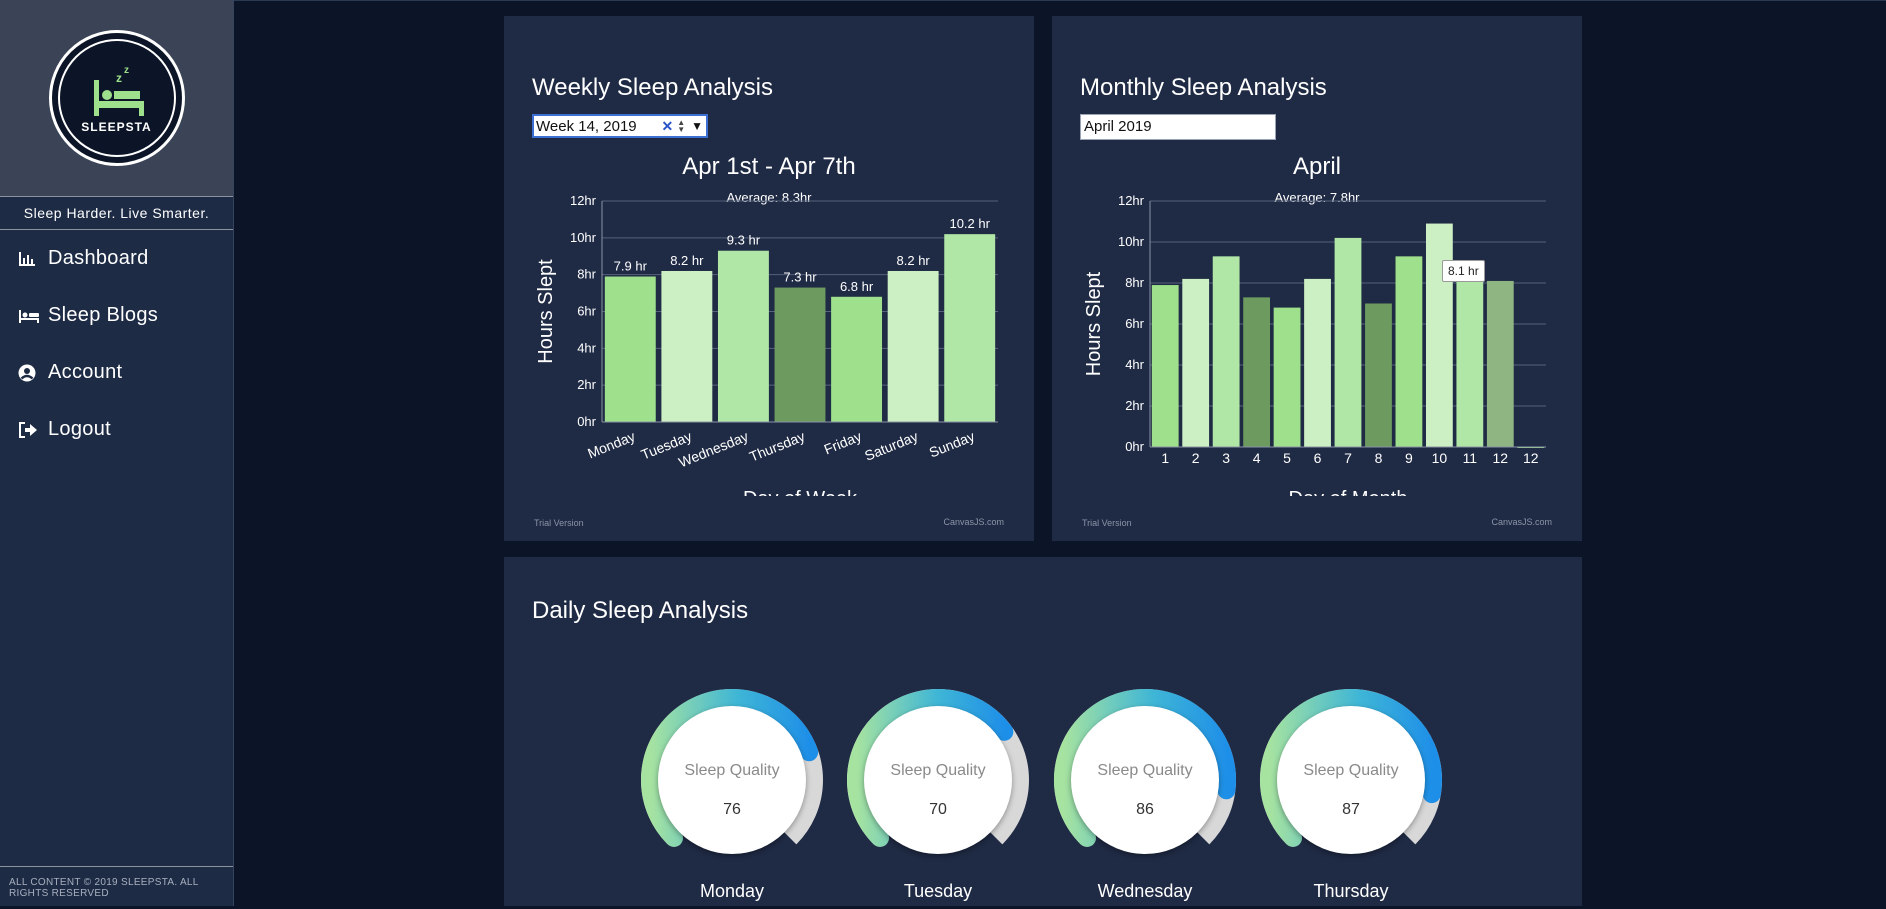 This screenshot has height=909, width=1886. I want to click on gauge-day-label: Monday, so click(732, 891).